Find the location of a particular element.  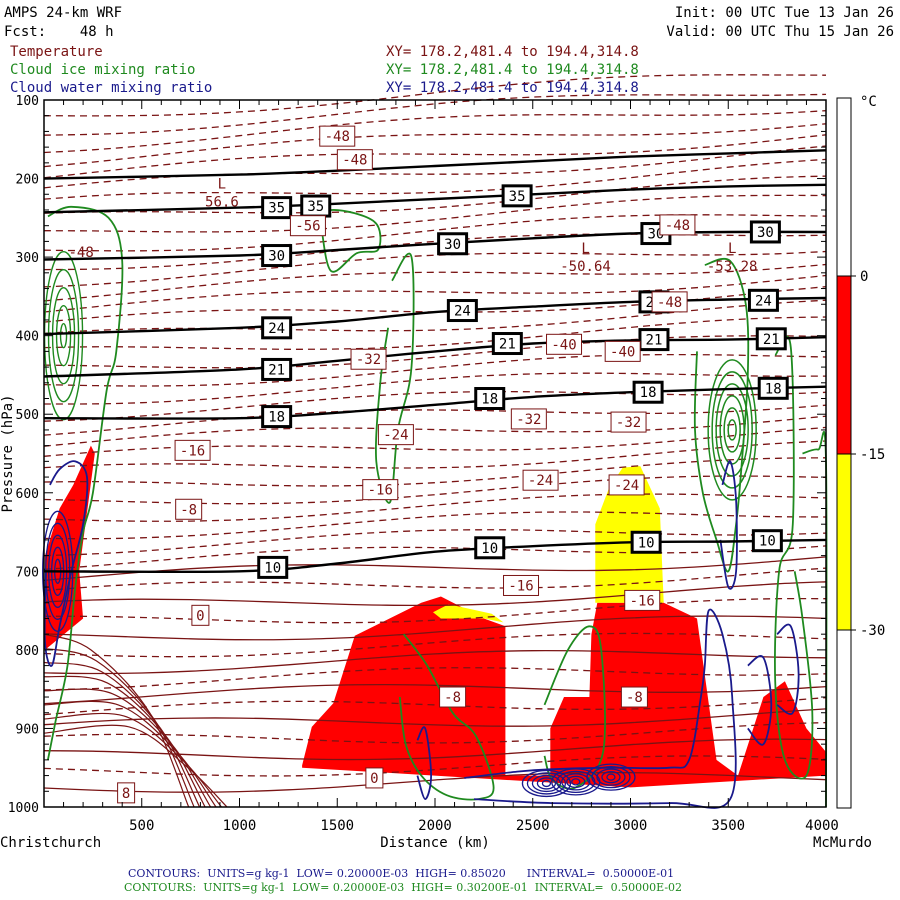

low-center-value: -50.64 is located at coordinates (585, 267).